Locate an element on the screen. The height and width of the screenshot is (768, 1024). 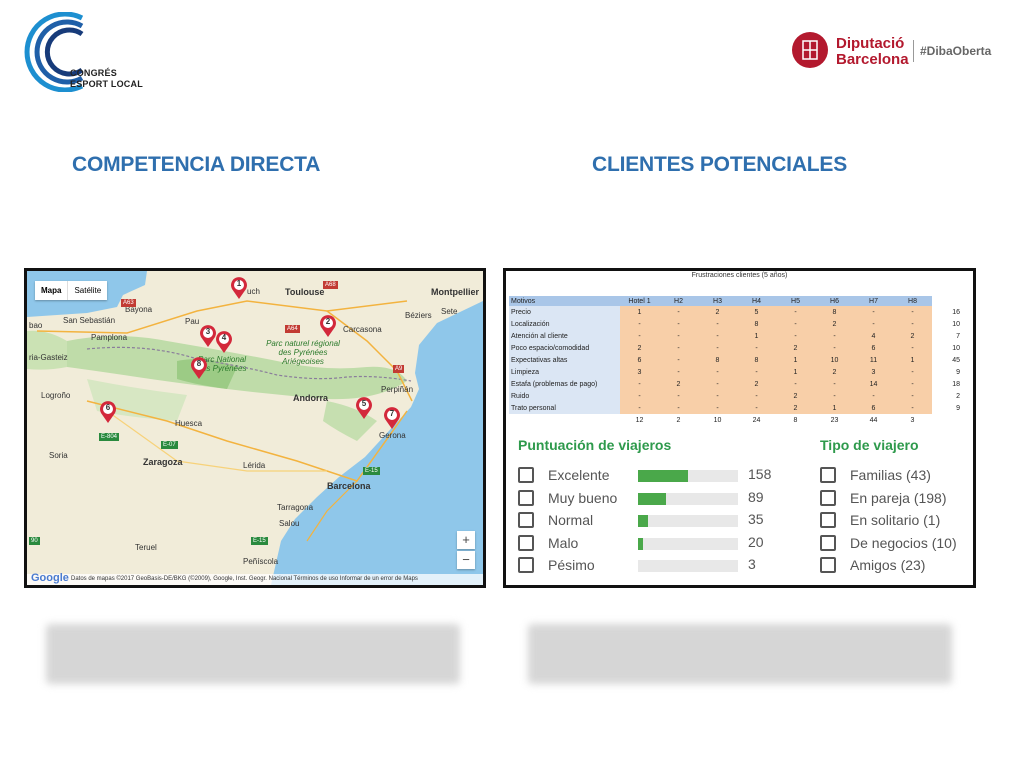
review-row: Normal 35 is located at coordinates (648, 521).